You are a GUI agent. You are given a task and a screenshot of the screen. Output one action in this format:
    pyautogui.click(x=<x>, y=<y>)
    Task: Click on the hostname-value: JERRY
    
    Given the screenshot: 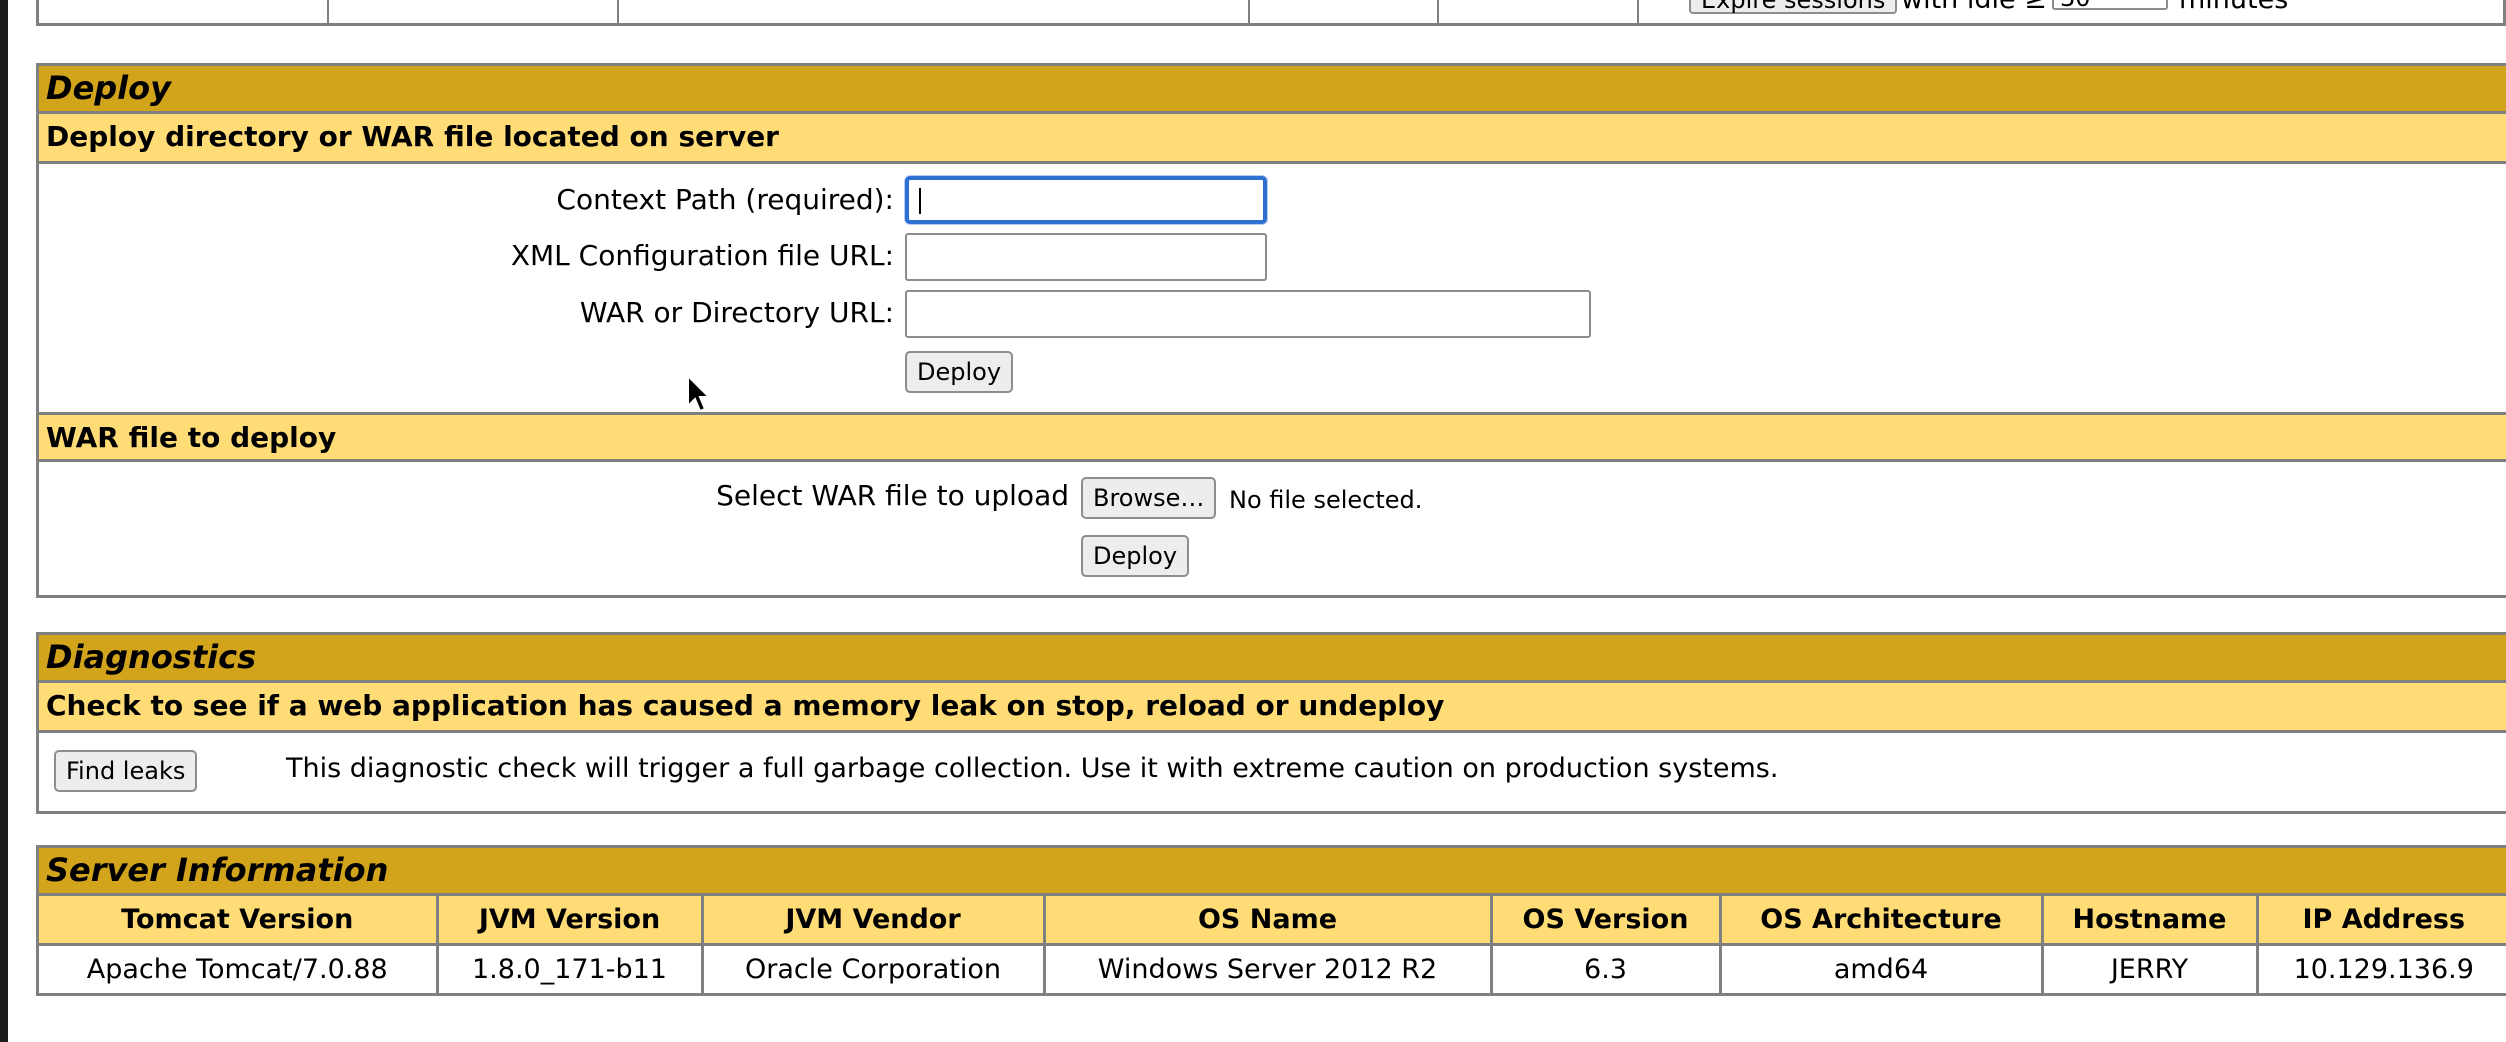 What is the action you would take?
    pyautogui.click(x=2150, y=968)
    